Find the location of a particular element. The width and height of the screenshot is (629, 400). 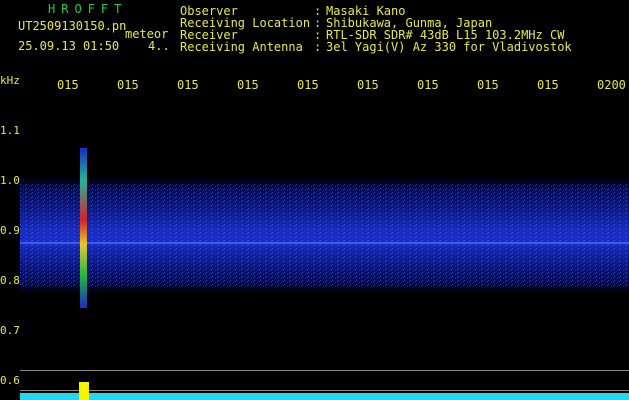

freq-label: 0.9 is located at coordinates (10, 230).